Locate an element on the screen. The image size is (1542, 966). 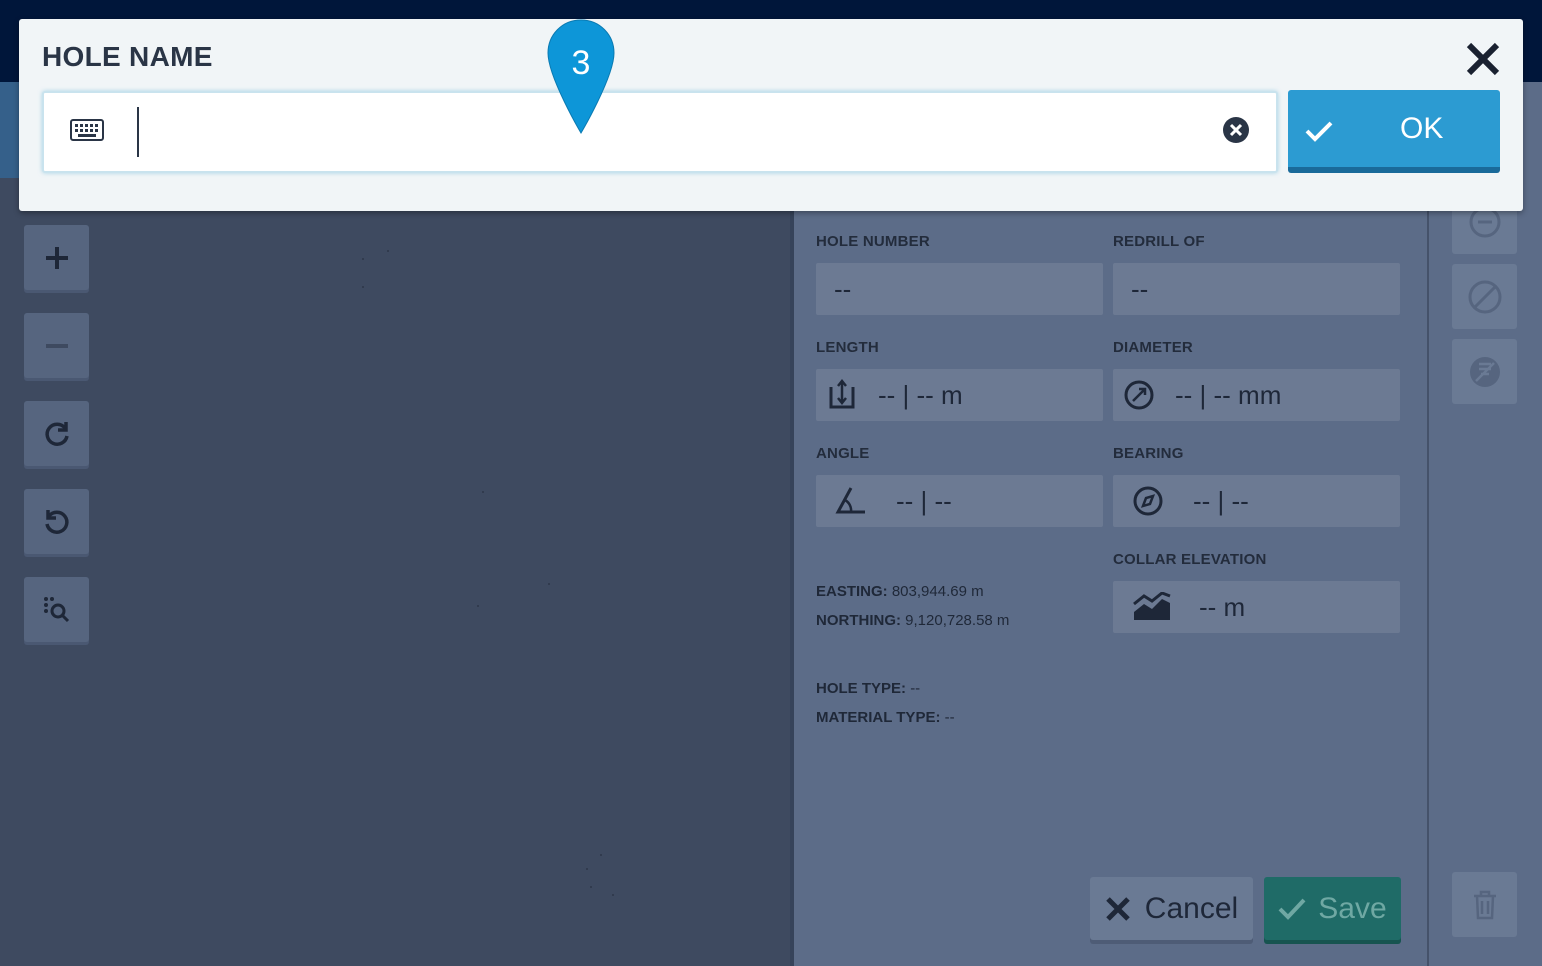
material-type-label: MATERIAL TYPE: is located at coordinates (878, 717).